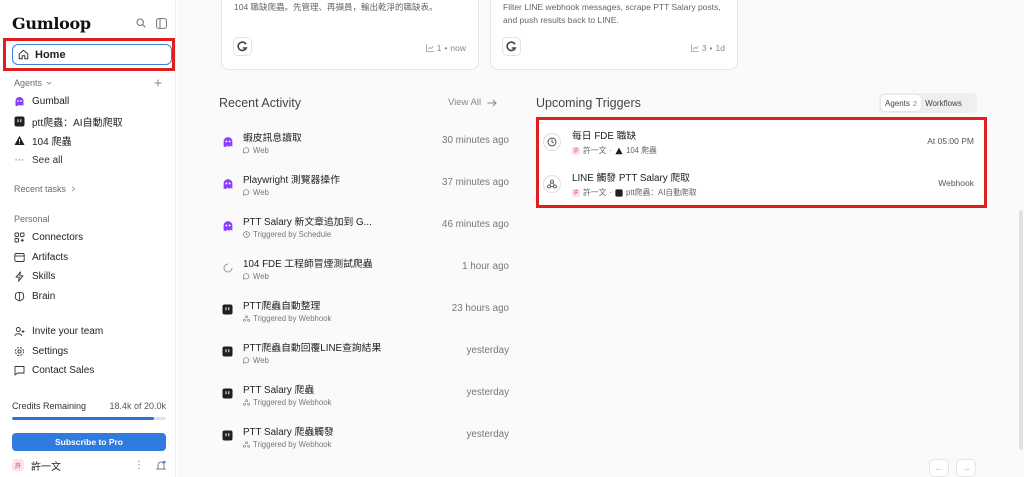  What do you see at coordinates (694, 48) in the screenshot?
I see `chart-icon` at bounding box center [694, 48].